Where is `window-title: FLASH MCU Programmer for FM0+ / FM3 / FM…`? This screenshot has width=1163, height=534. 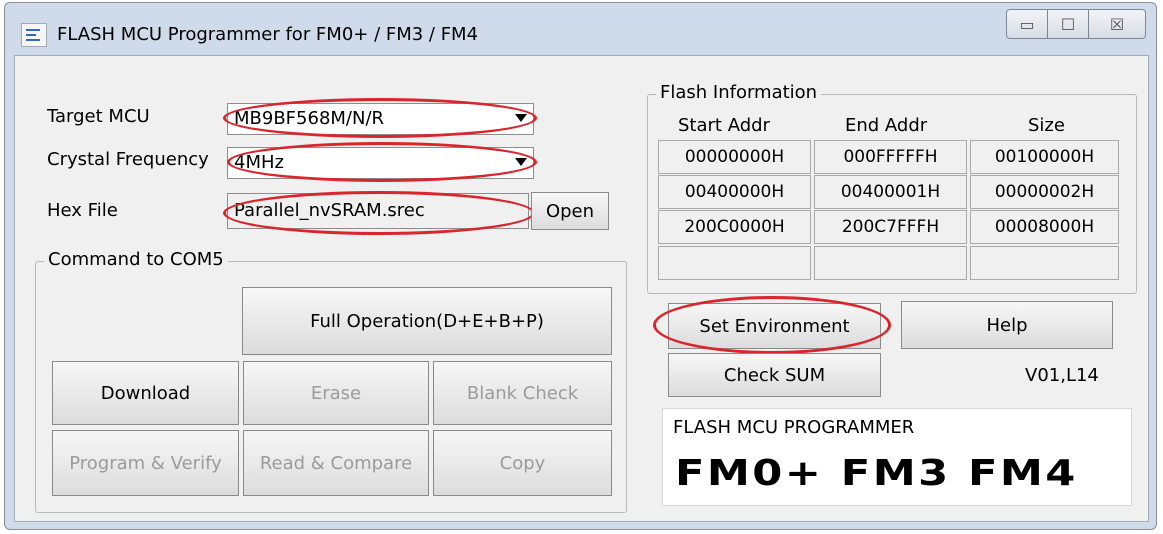 window-title: FLASH MCU Programmer for FM0+ / FM3 / FM… is located at coordinates (268, 34).